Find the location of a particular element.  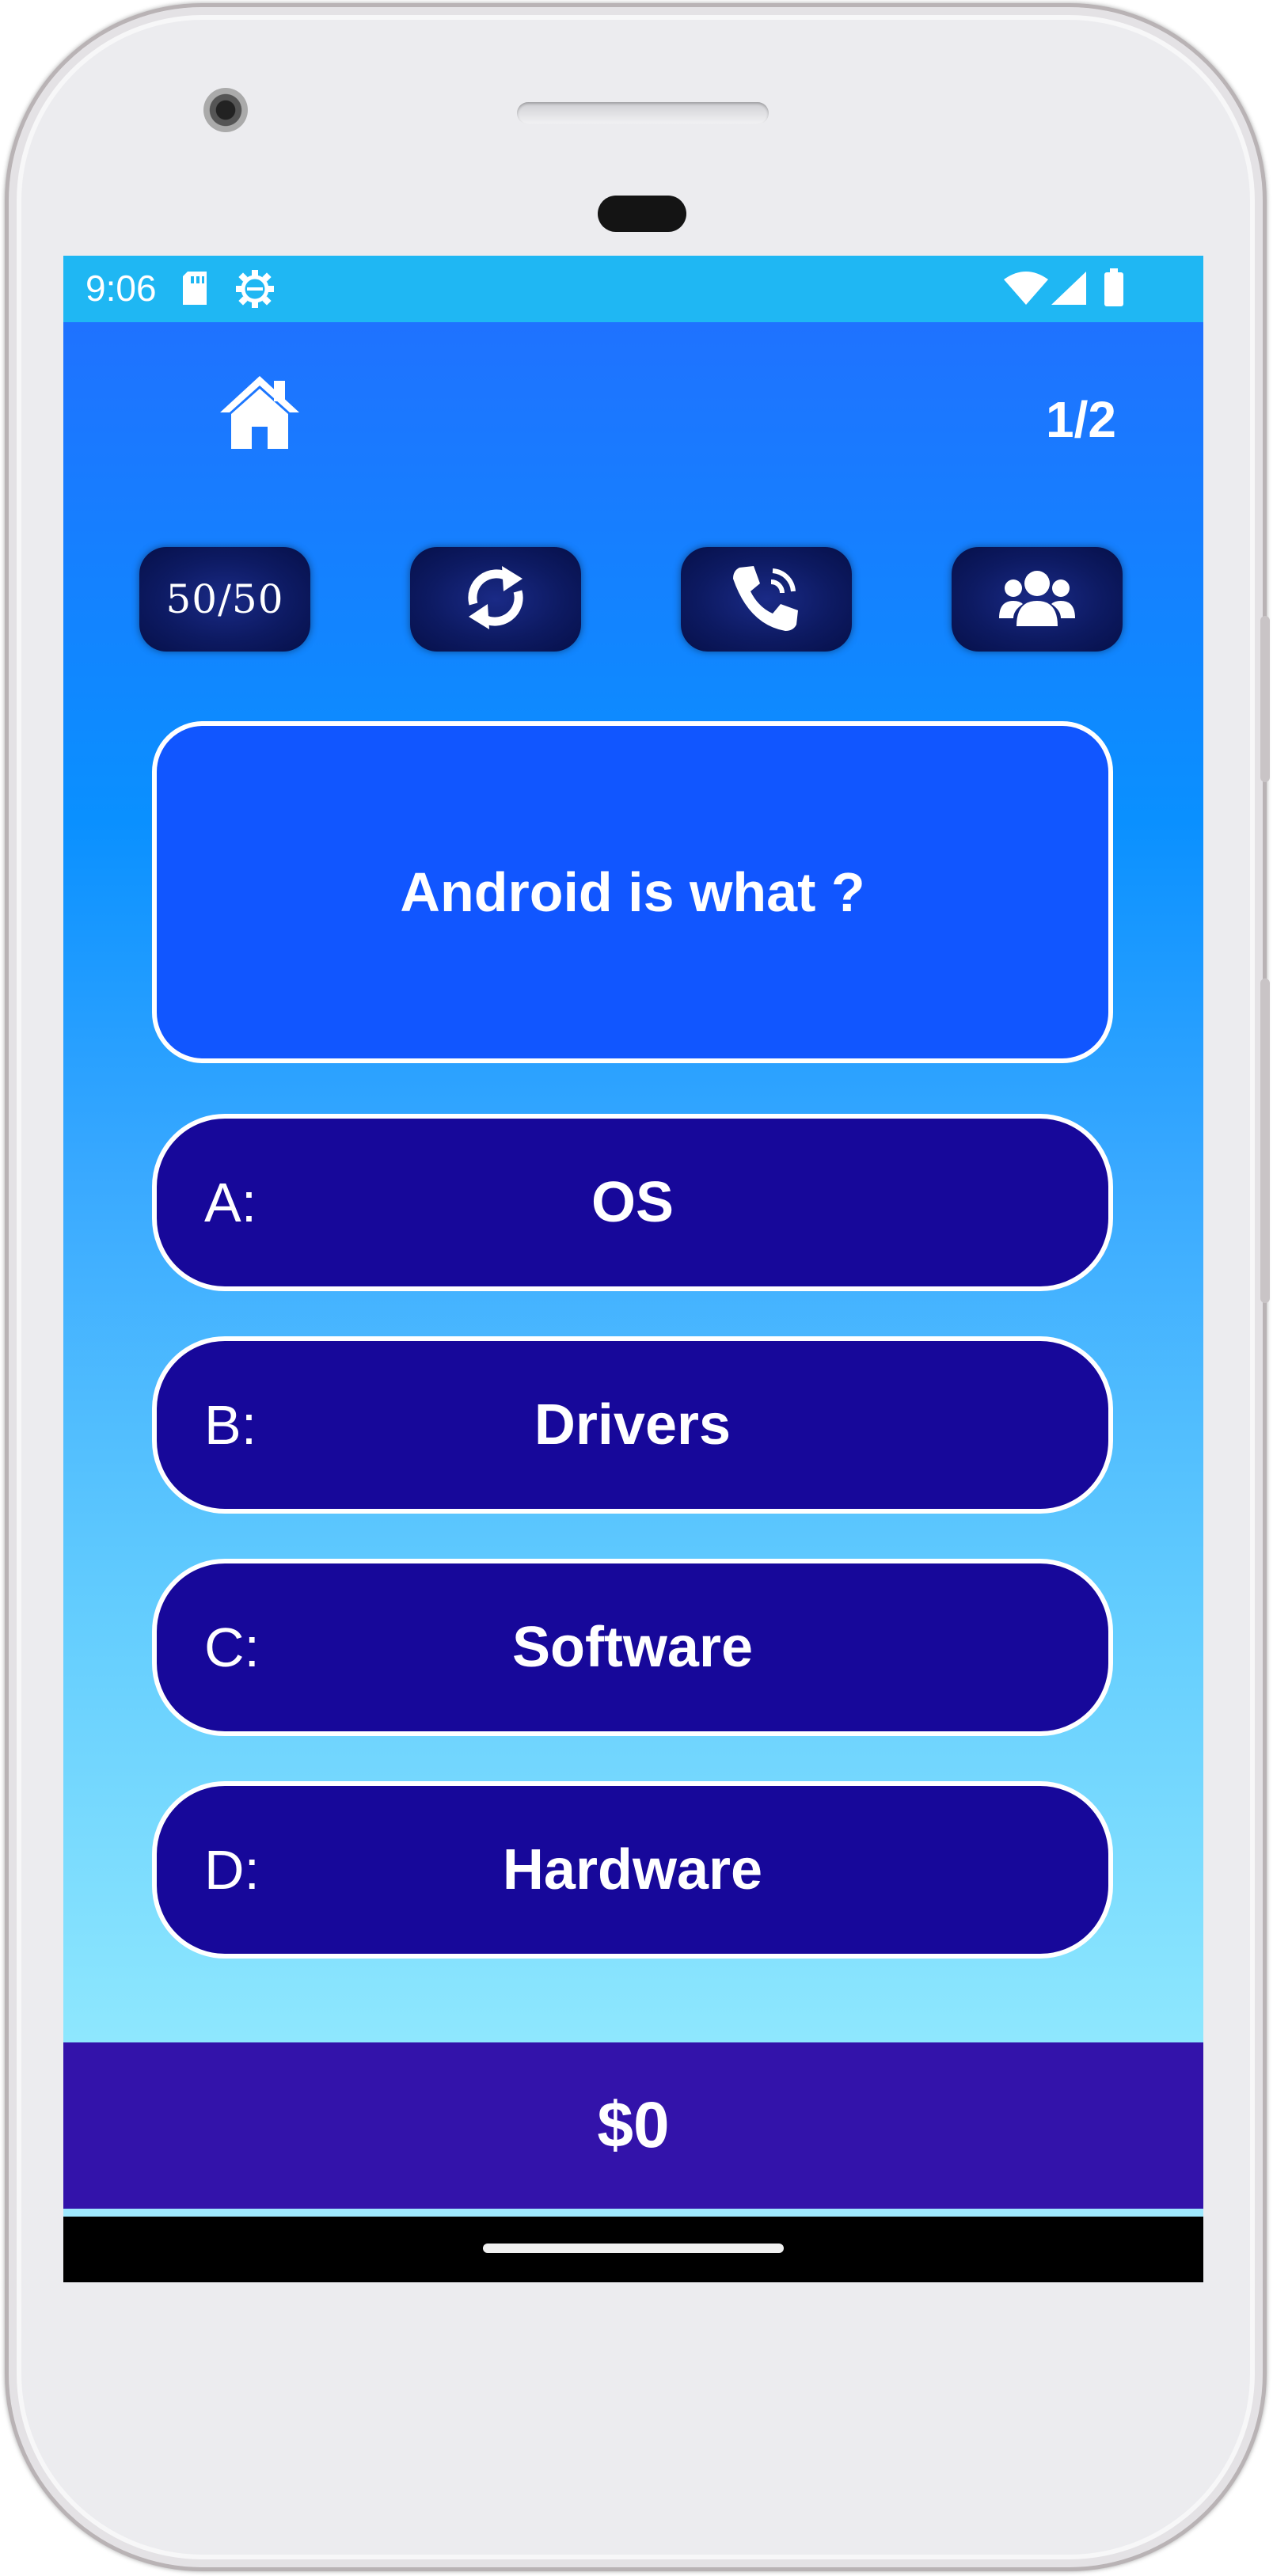

fifty-fifty-lifeline-button: 50/50 is located at coordinates (224, 600).